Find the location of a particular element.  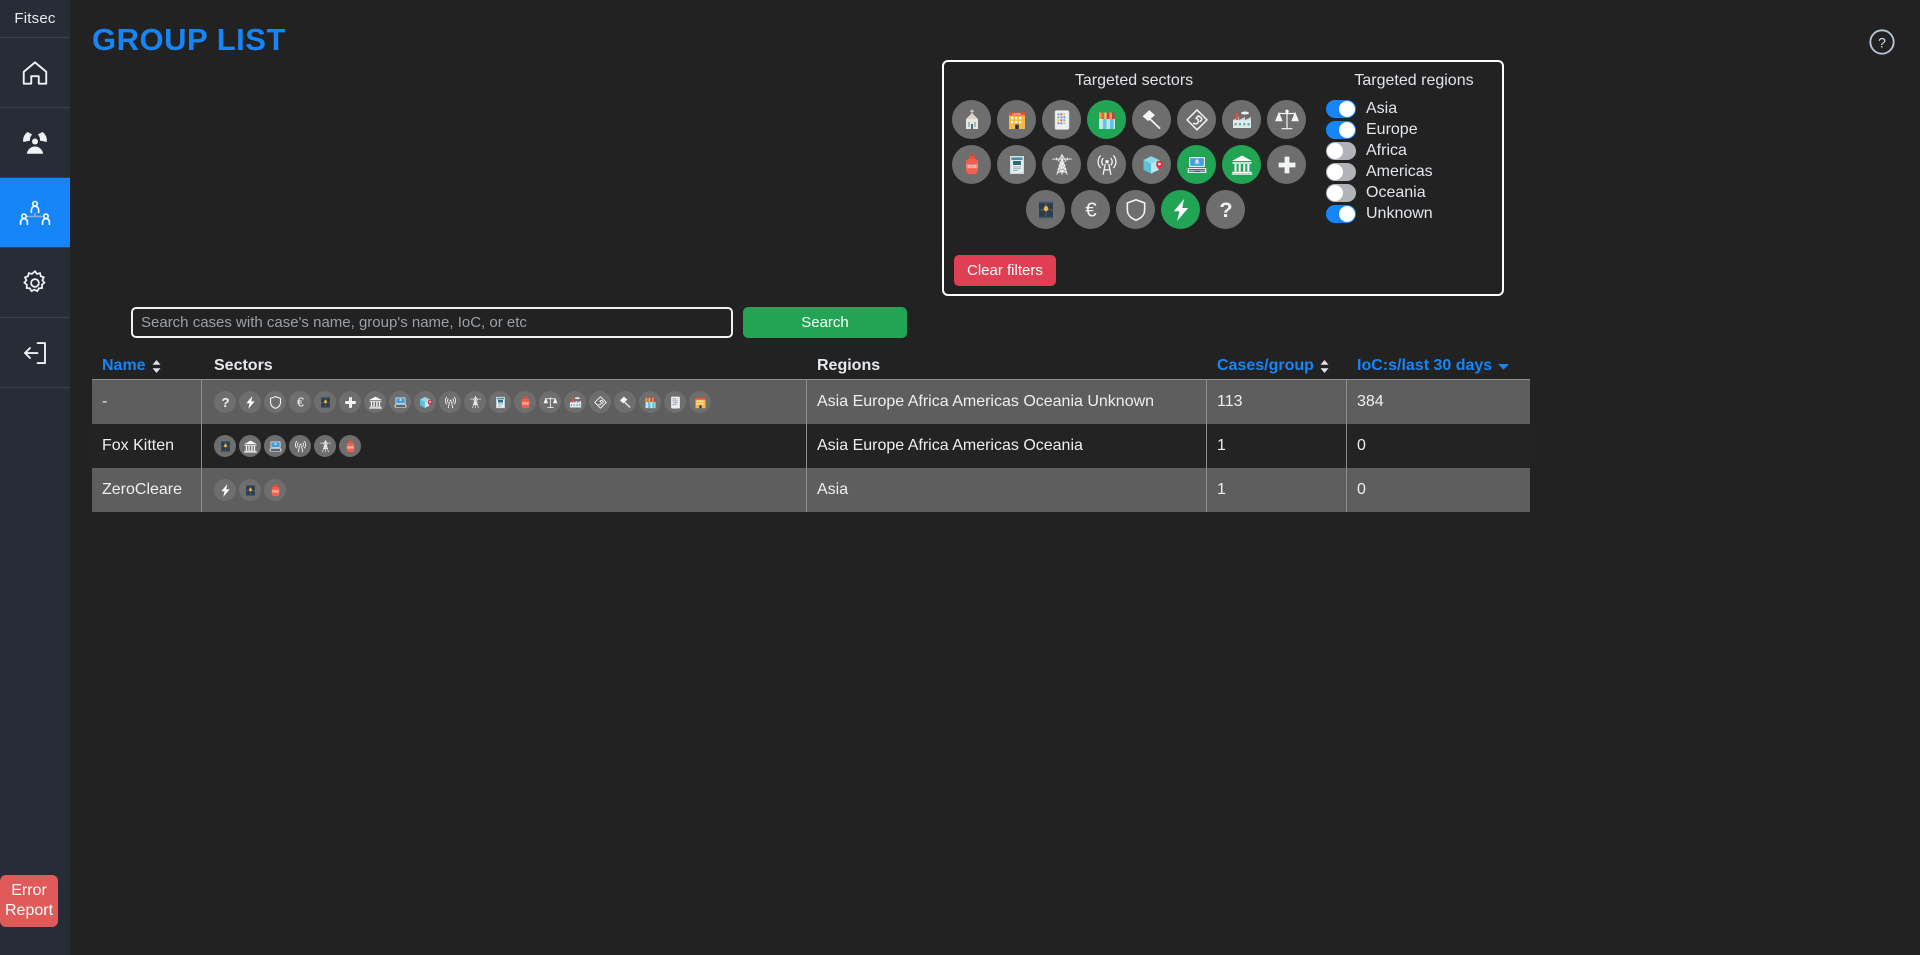

search-input is located at coordinates (432, 322).